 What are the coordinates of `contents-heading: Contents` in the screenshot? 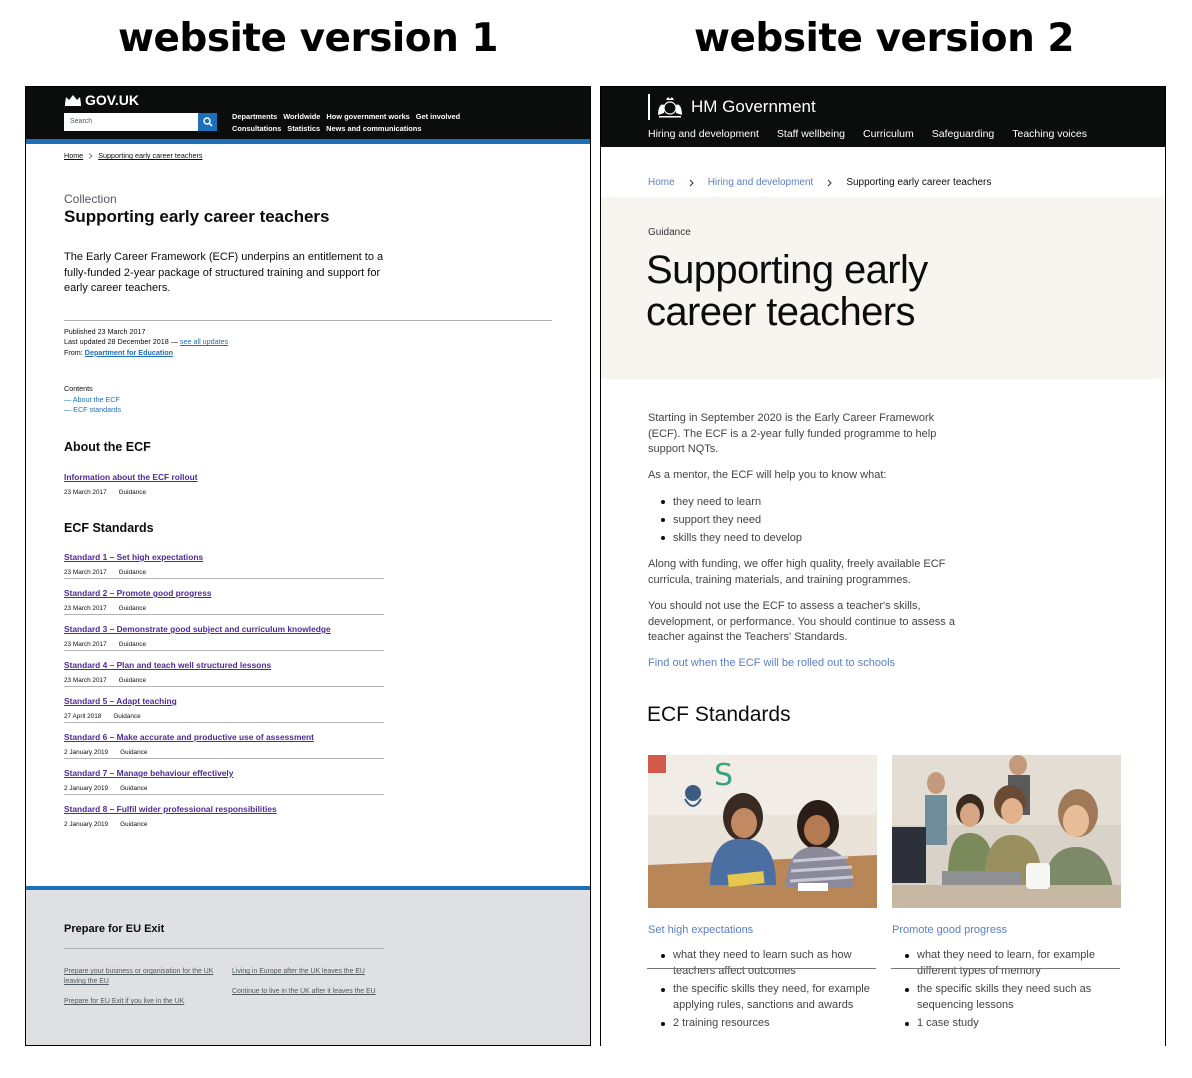 It's located at (78, 388).